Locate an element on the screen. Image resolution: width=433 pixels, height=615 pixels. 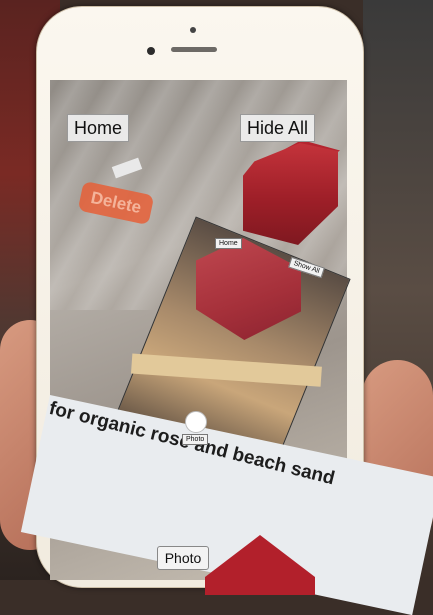
hide-all-button: Hide All is located at coordinates (278, 128).